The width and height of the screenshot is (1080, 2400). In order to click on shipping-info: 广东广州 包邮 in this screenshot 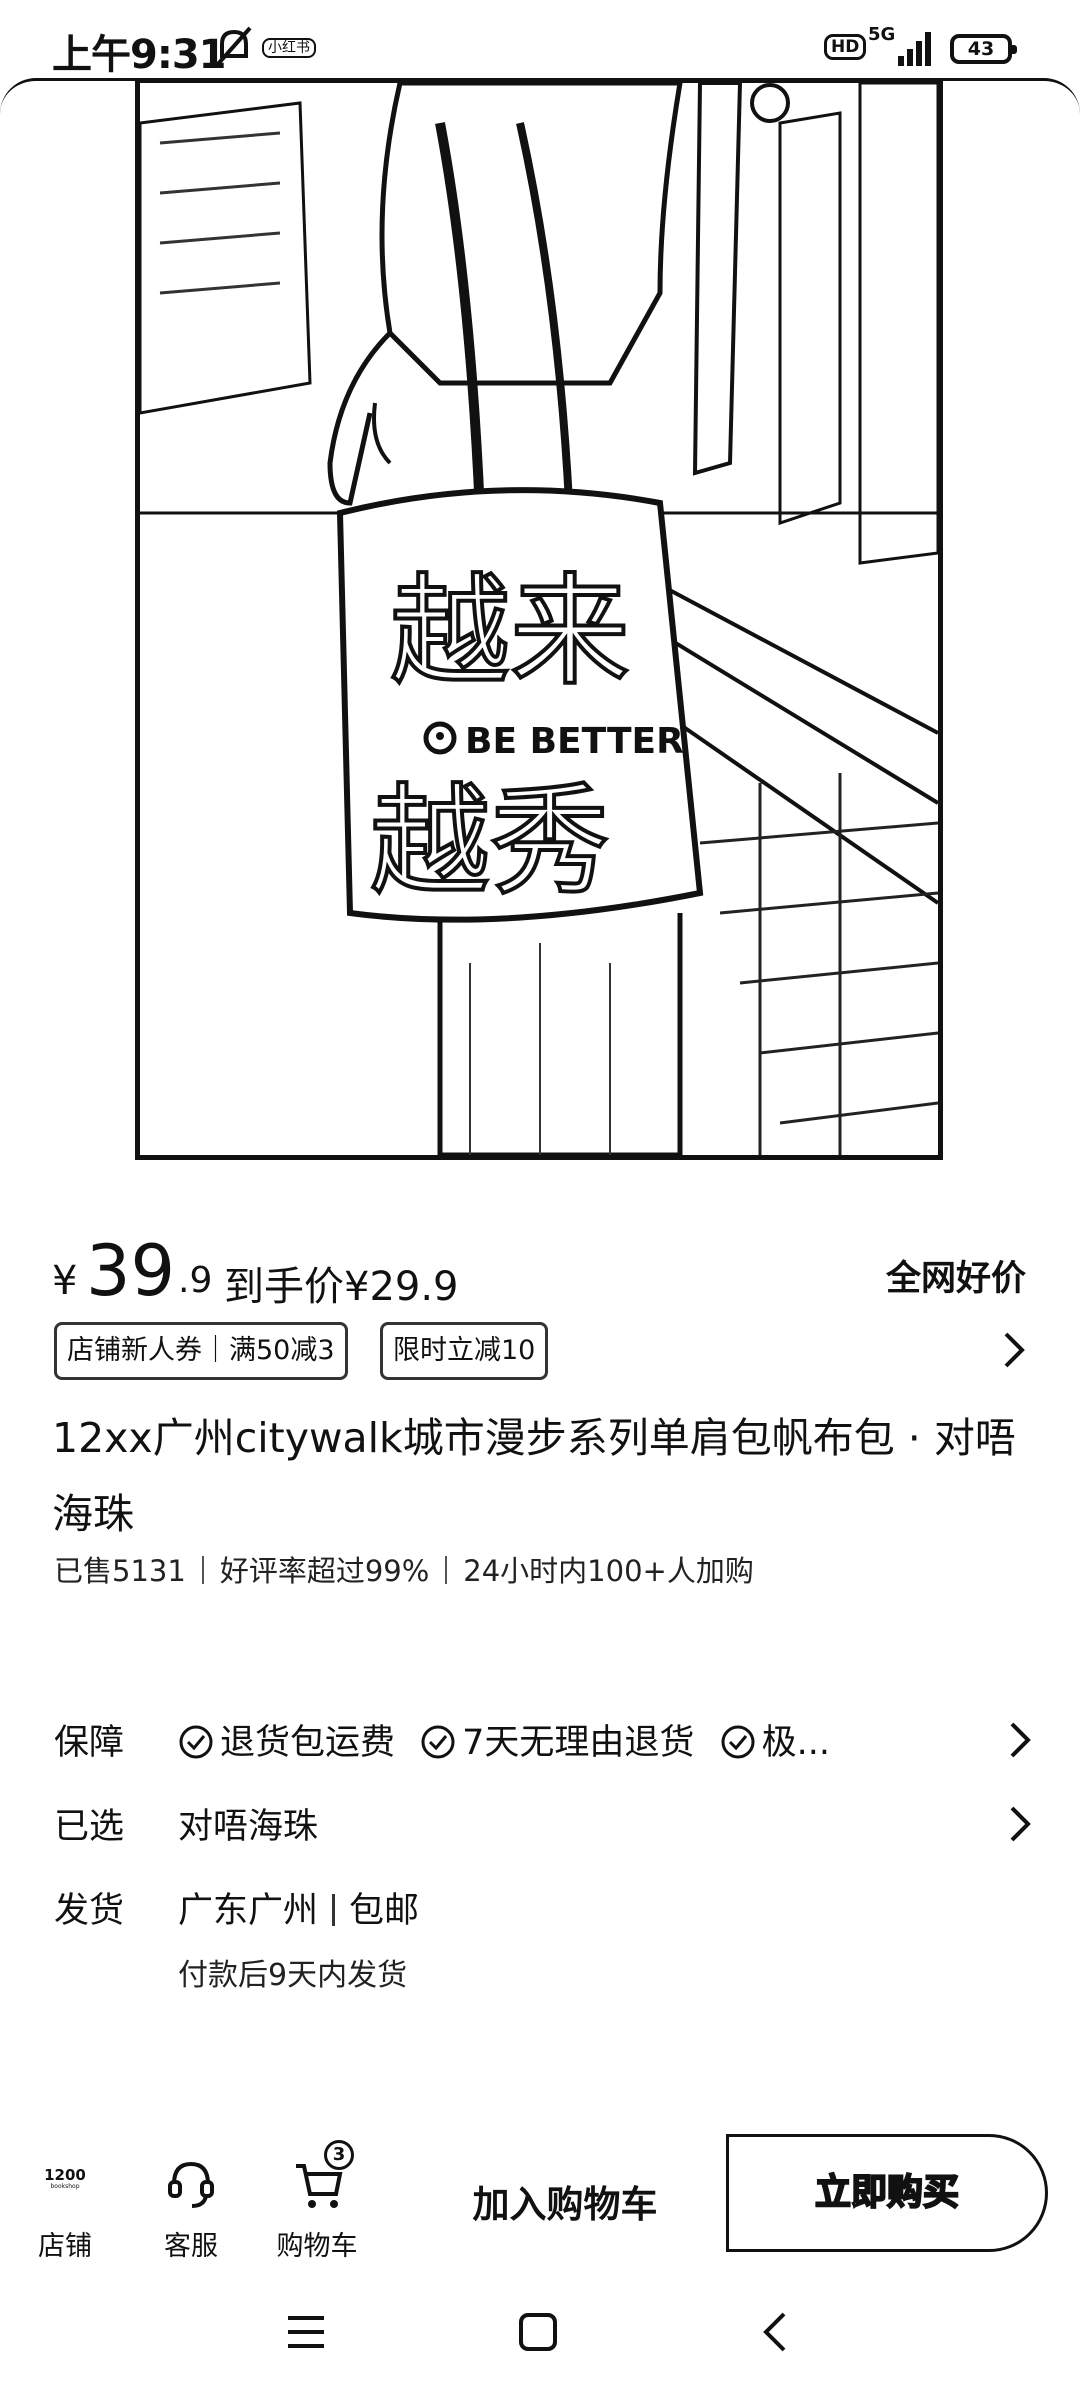, I will do `click(298, 1907)`.